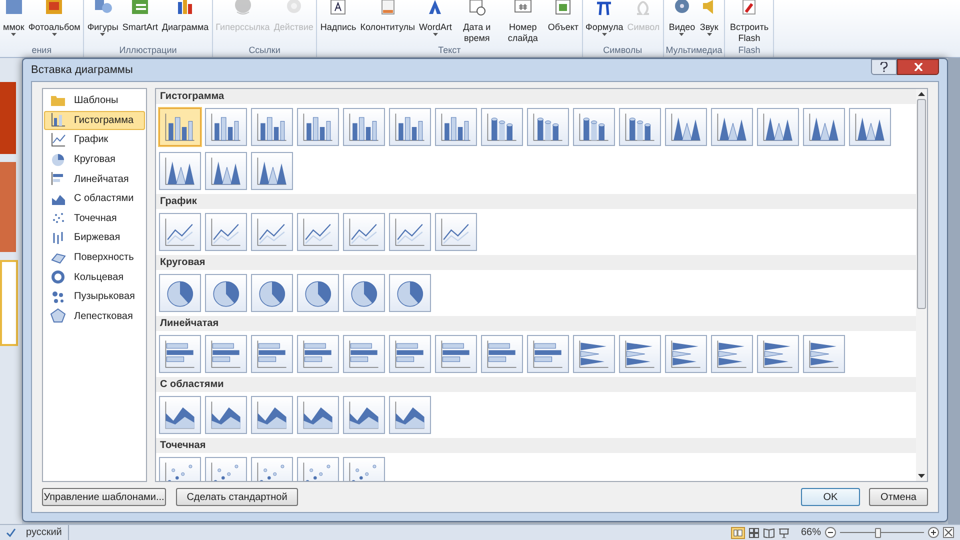  What do you see at coordinates (47, 532) in the screenshot?
I see `language-indicator: русский` at bounding box center [47, 532].